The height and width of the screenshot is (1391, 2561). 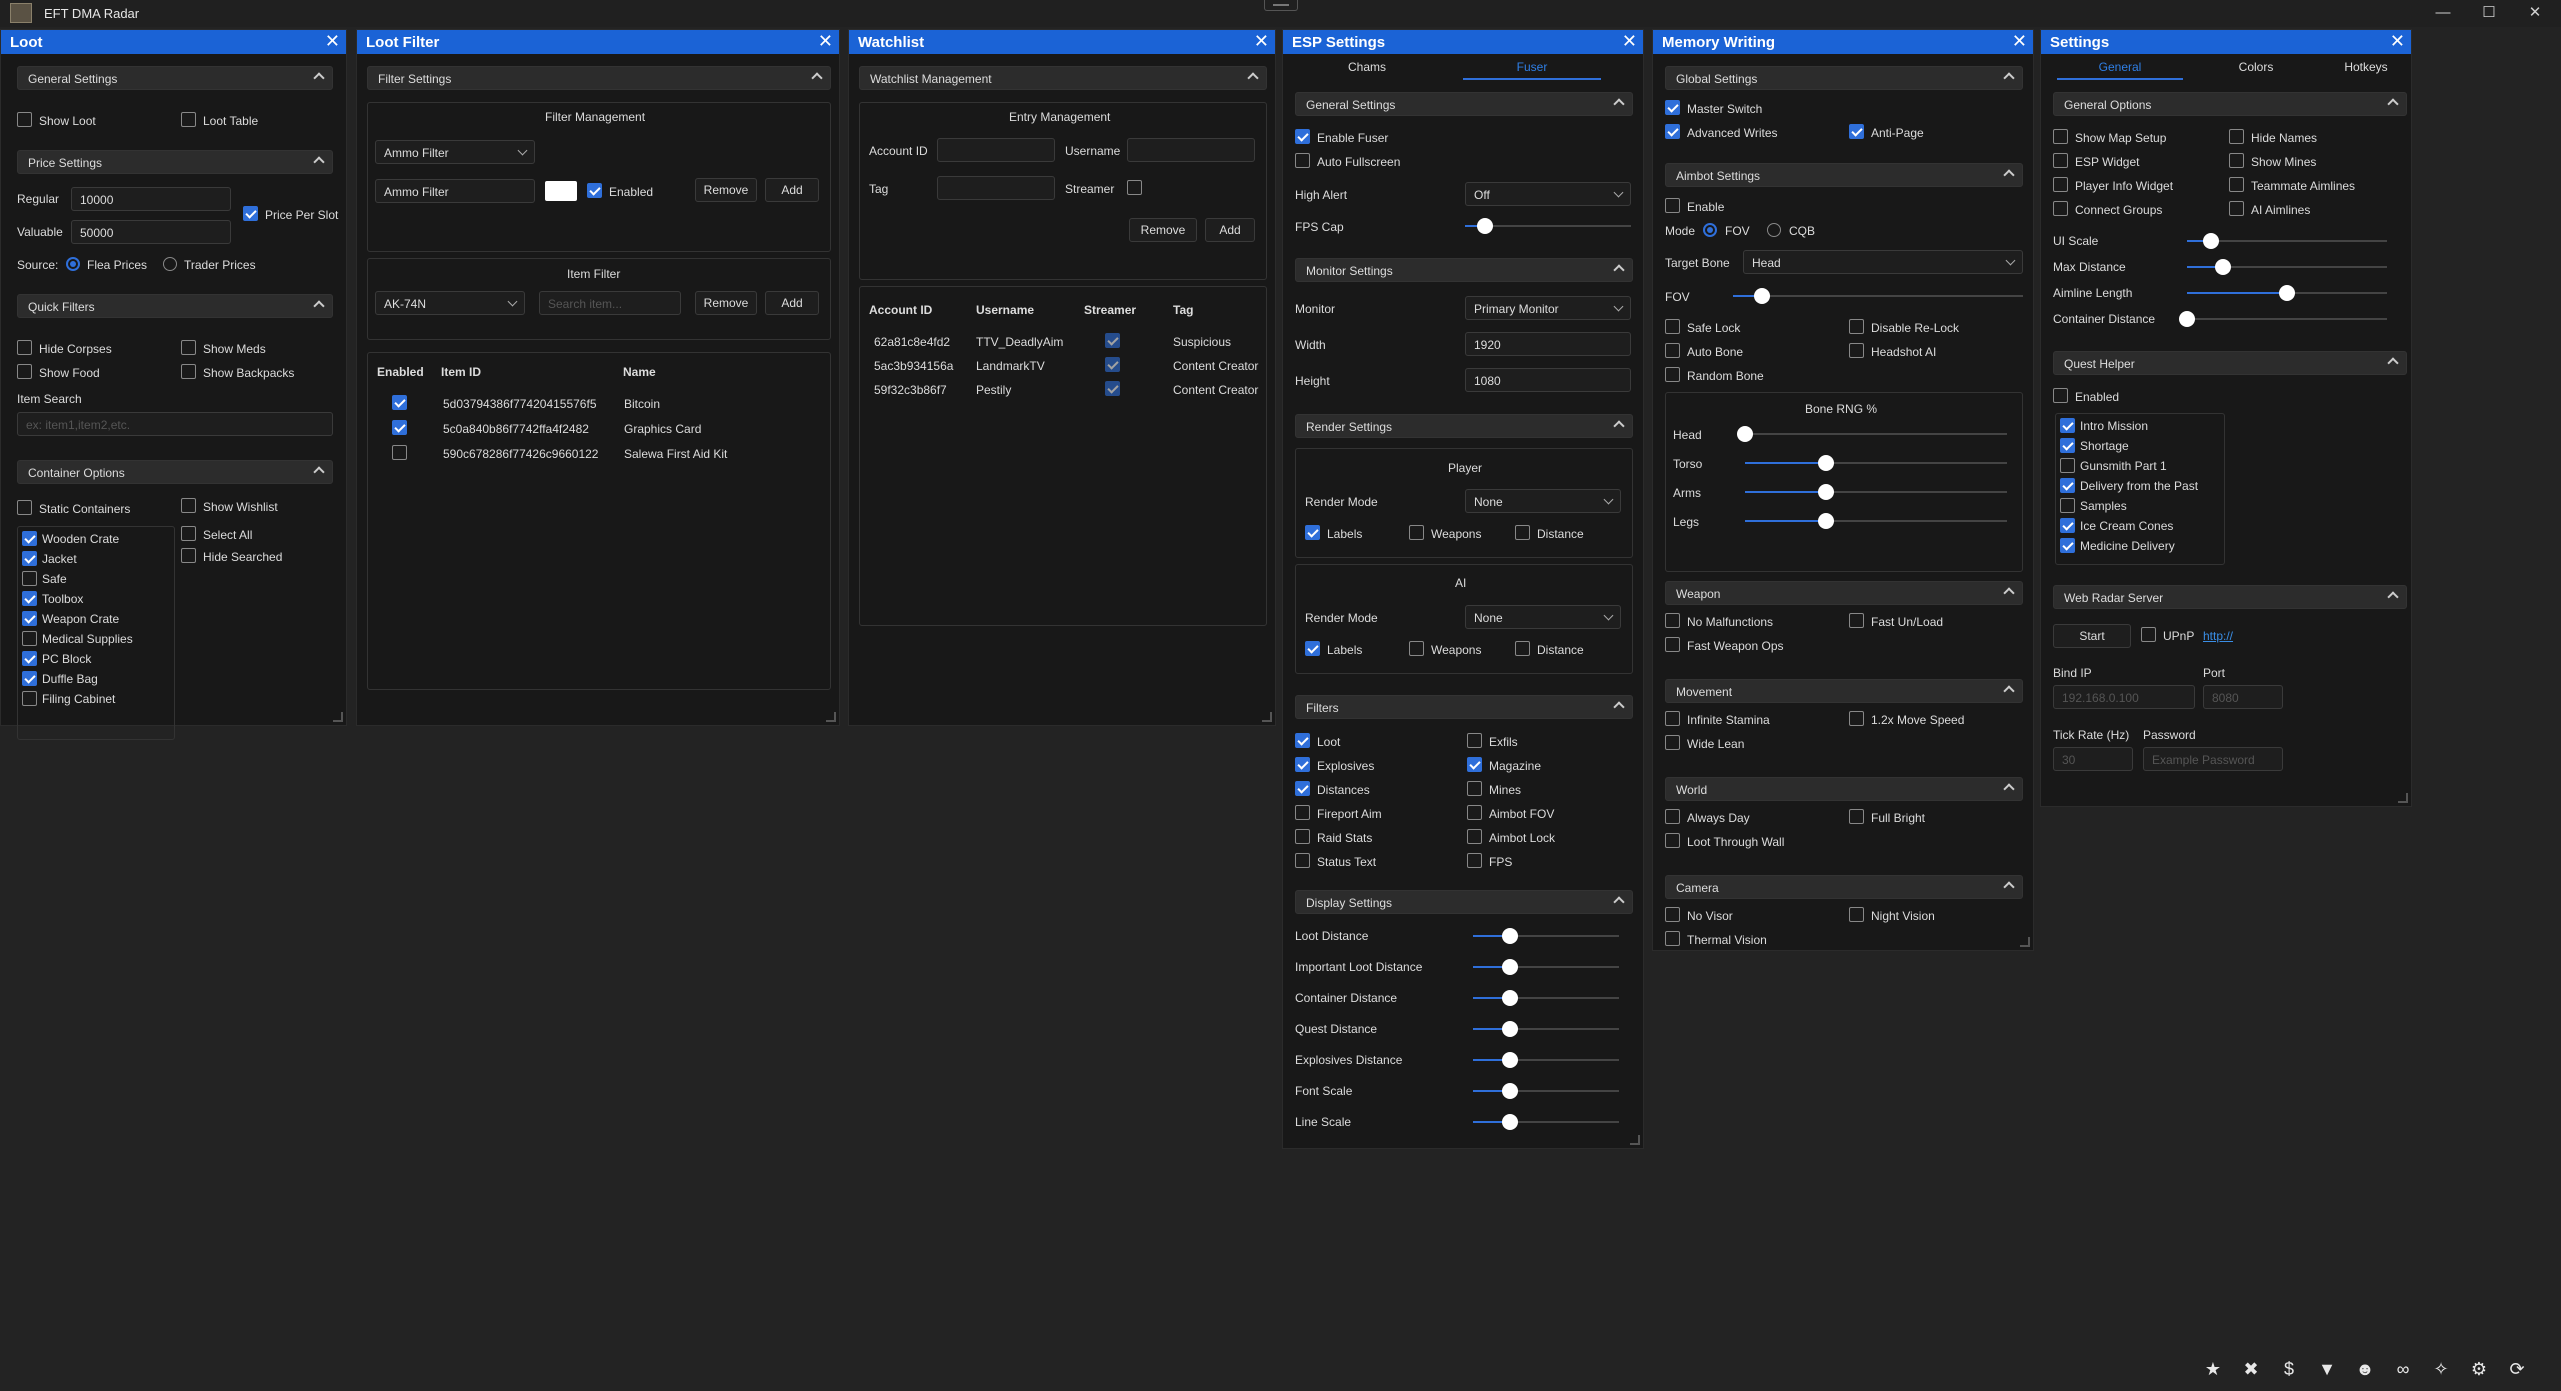 I want to click on general-settings-section: General Settings, so click(x=175, y=78).